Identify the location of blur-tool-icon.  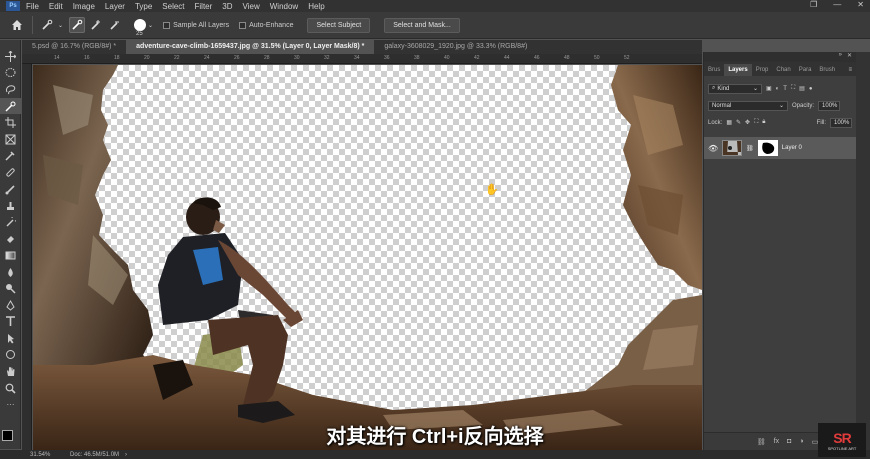
(10, 272).